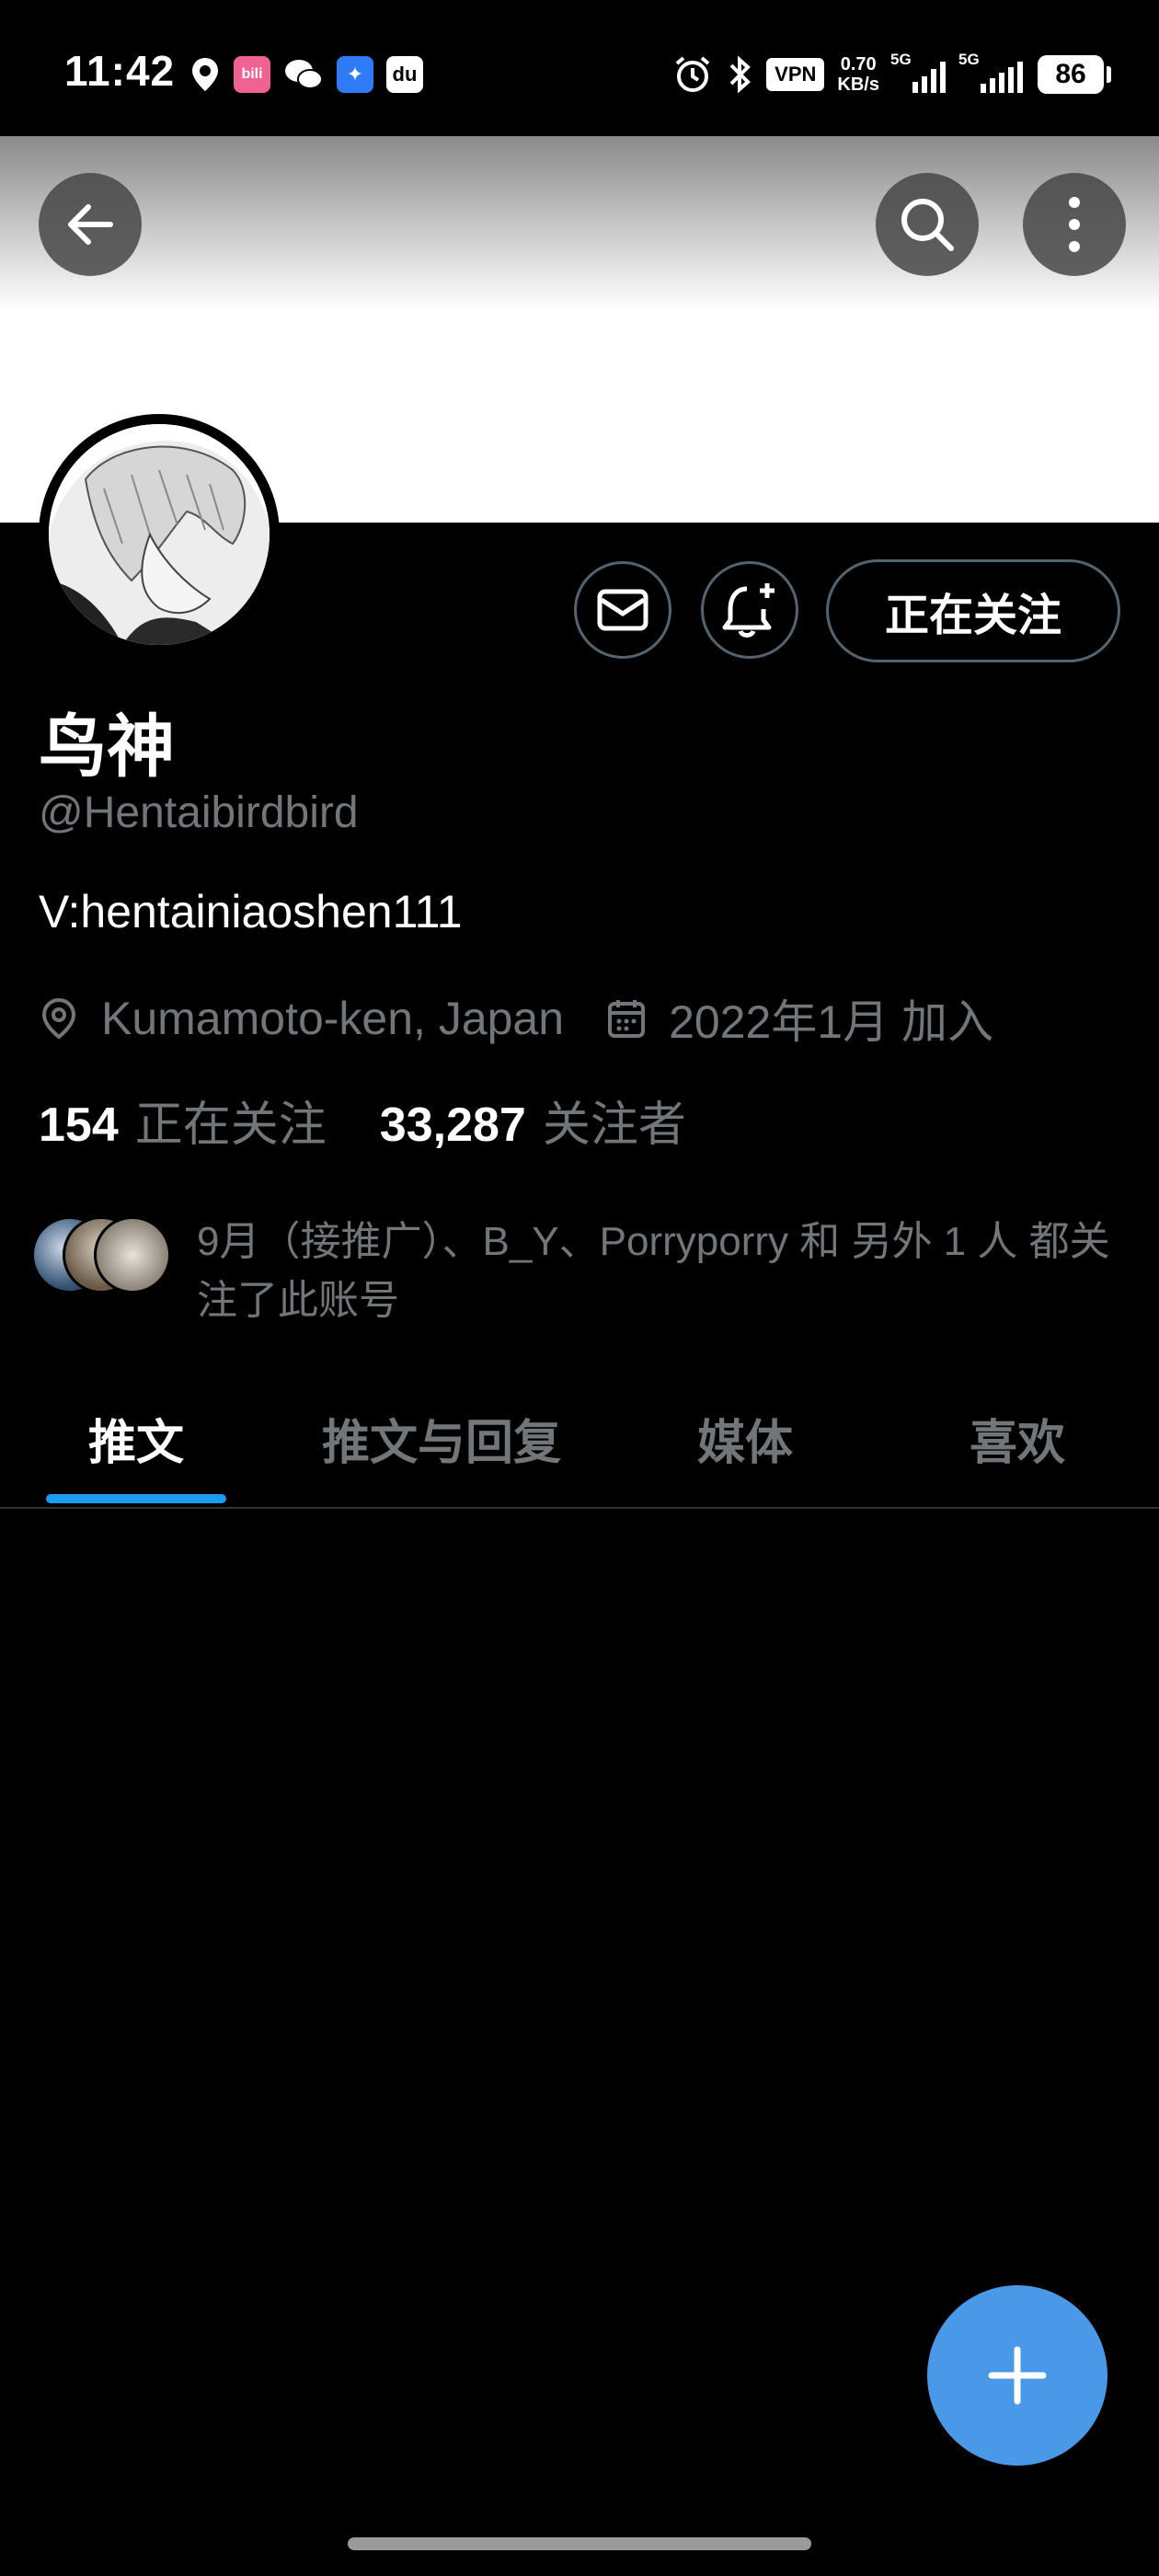 Image resolution: width=1159 pixels, height=2576 pixels. I want to click on known-followers-avatars, so click(101, 1255).